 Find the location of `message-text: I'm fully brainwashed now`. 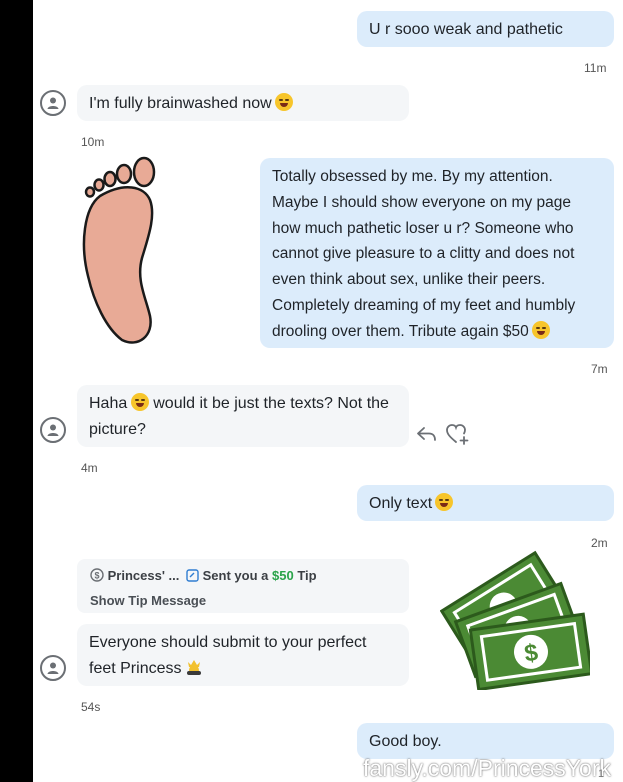

message-text: I'm fully brainwashed now is located at coordinates (180, 103).